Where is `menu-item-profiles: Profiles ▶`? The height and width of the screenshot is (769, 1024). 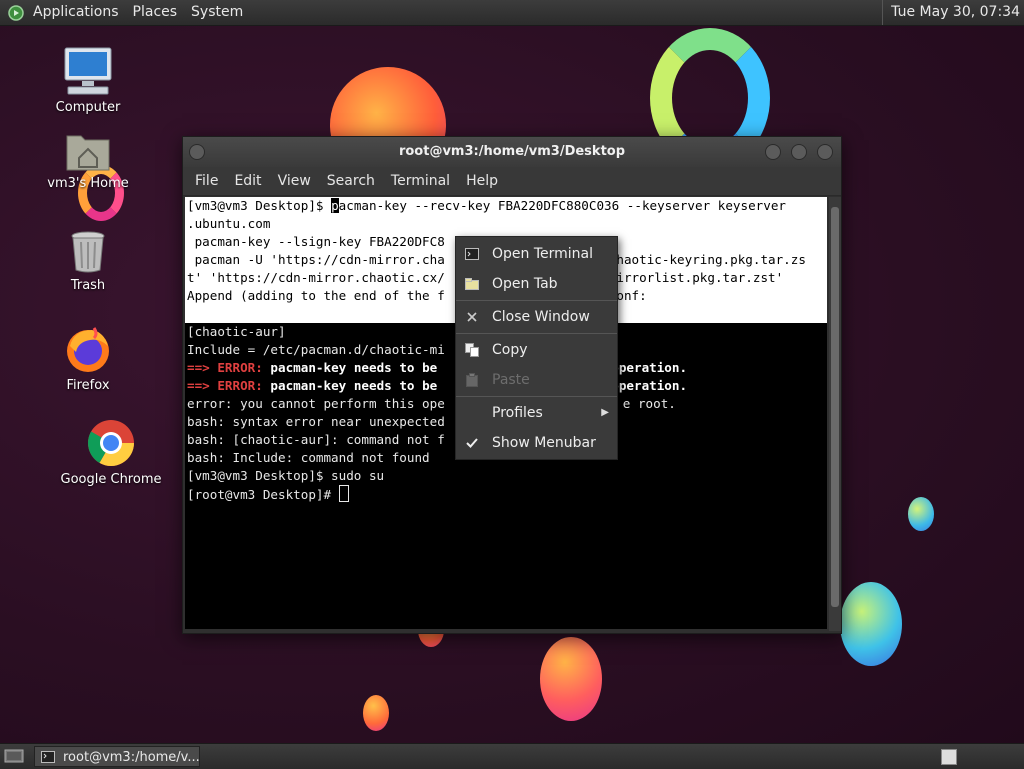
menu-item-profiles: Profiles ▶ is located at coordinates (536, 413).